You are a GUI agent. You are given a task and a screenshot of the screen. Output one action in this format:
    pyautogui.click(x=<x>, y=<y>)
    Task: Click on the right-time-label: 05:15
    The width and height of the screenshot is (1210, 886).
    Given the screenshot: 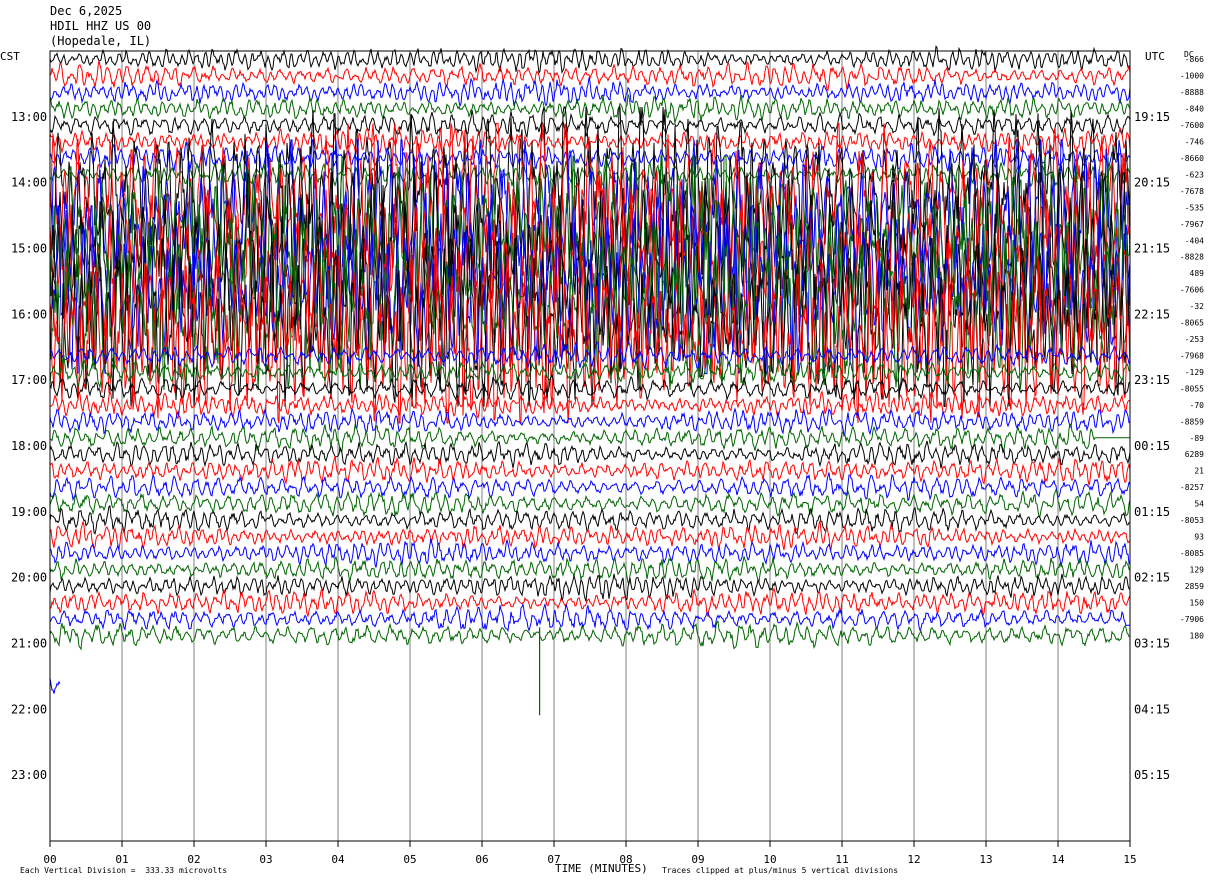 What is the action you would take?
    pyautogui.click(x=1152, y=775)
    